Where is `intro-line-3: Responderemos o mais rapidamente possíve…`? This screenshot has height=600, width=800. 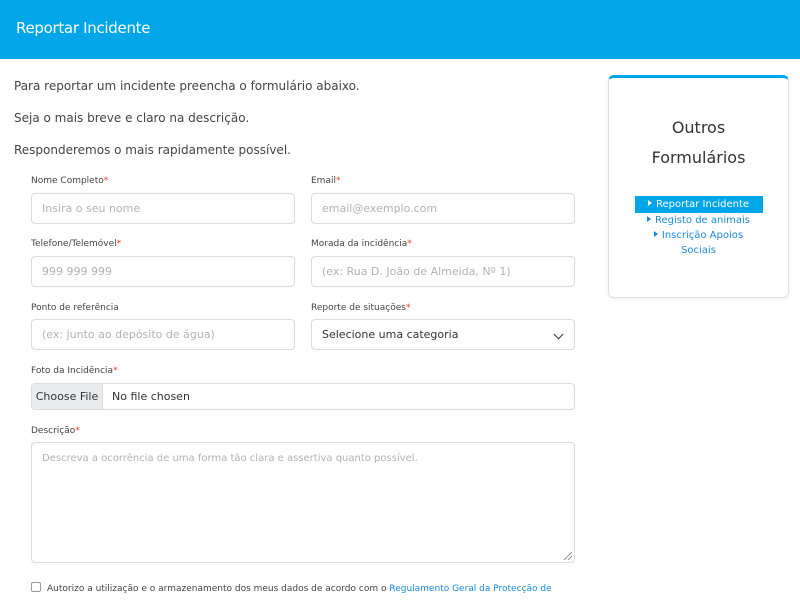 intro-line-3: Responderemos o mais rapidamente possíve… is located at coordinates (152, 150).